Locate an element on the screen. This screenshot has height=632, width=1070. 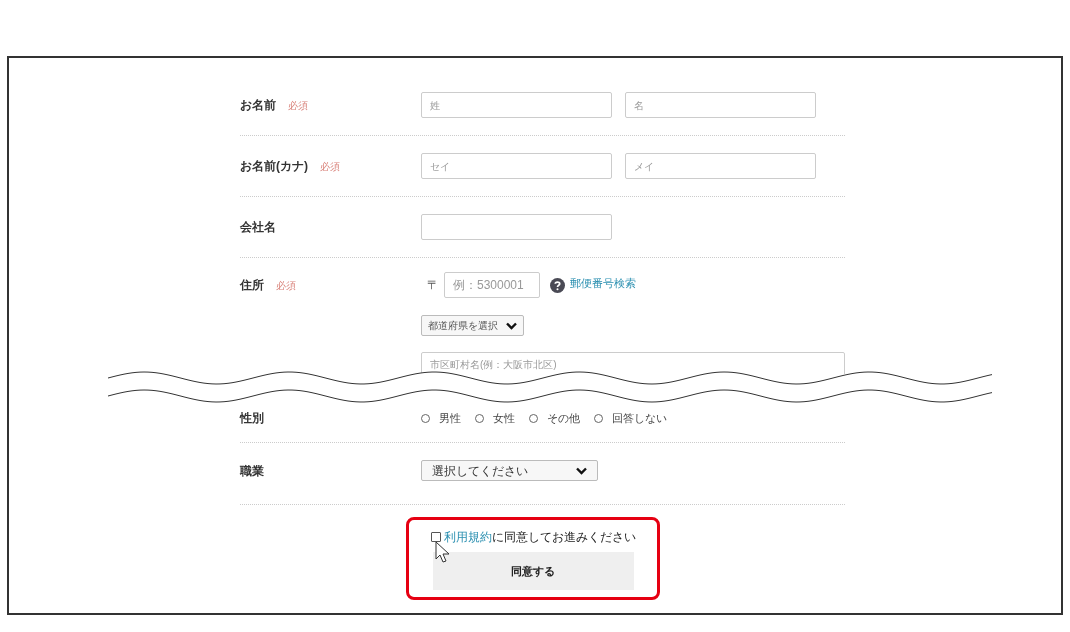
pointer-icon is located at coordinates (442, 553).